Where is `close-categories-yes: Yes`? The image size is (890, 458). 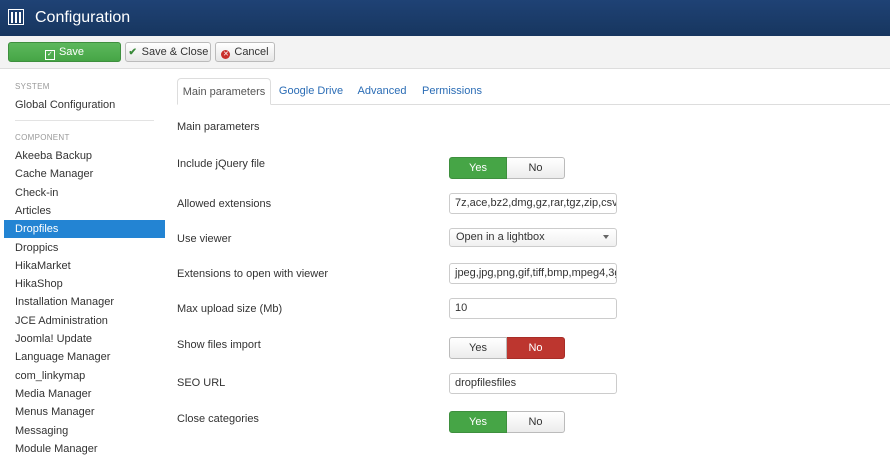
close-categories-yes: Yes is located at coordinates (478, 422).